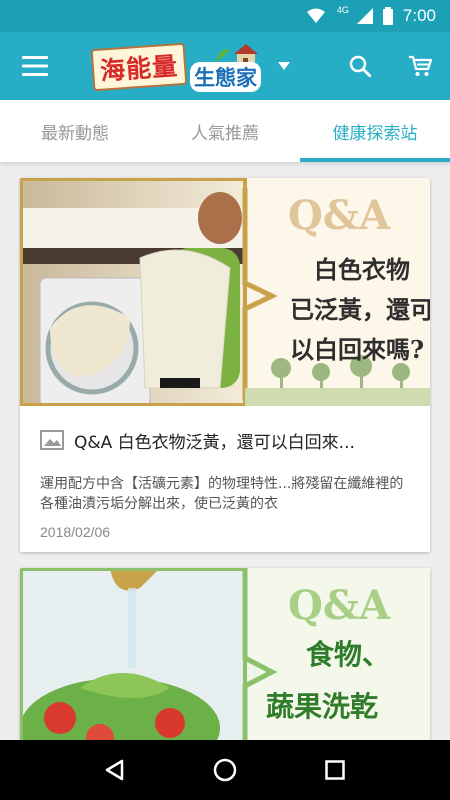  I want to click on image-caption-line-1: 白色衣物, so click(362, 269).